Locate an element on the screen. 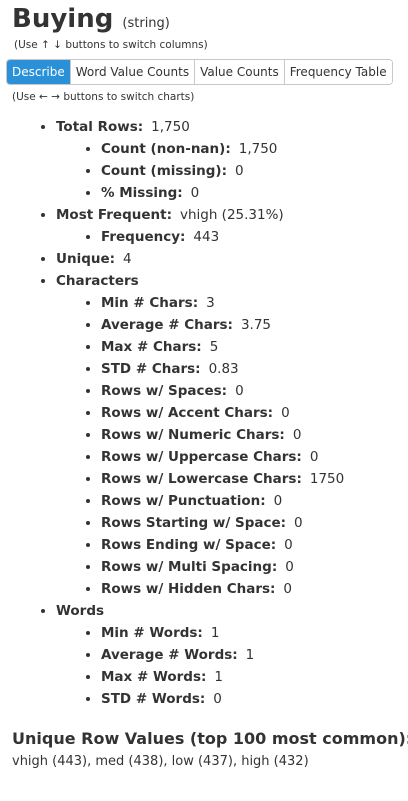 The width and height of the screenshot is (408, 801). stat-rows-punctuation: Rows w/ Punctuation: 0 is located at coordinates (254, 501).